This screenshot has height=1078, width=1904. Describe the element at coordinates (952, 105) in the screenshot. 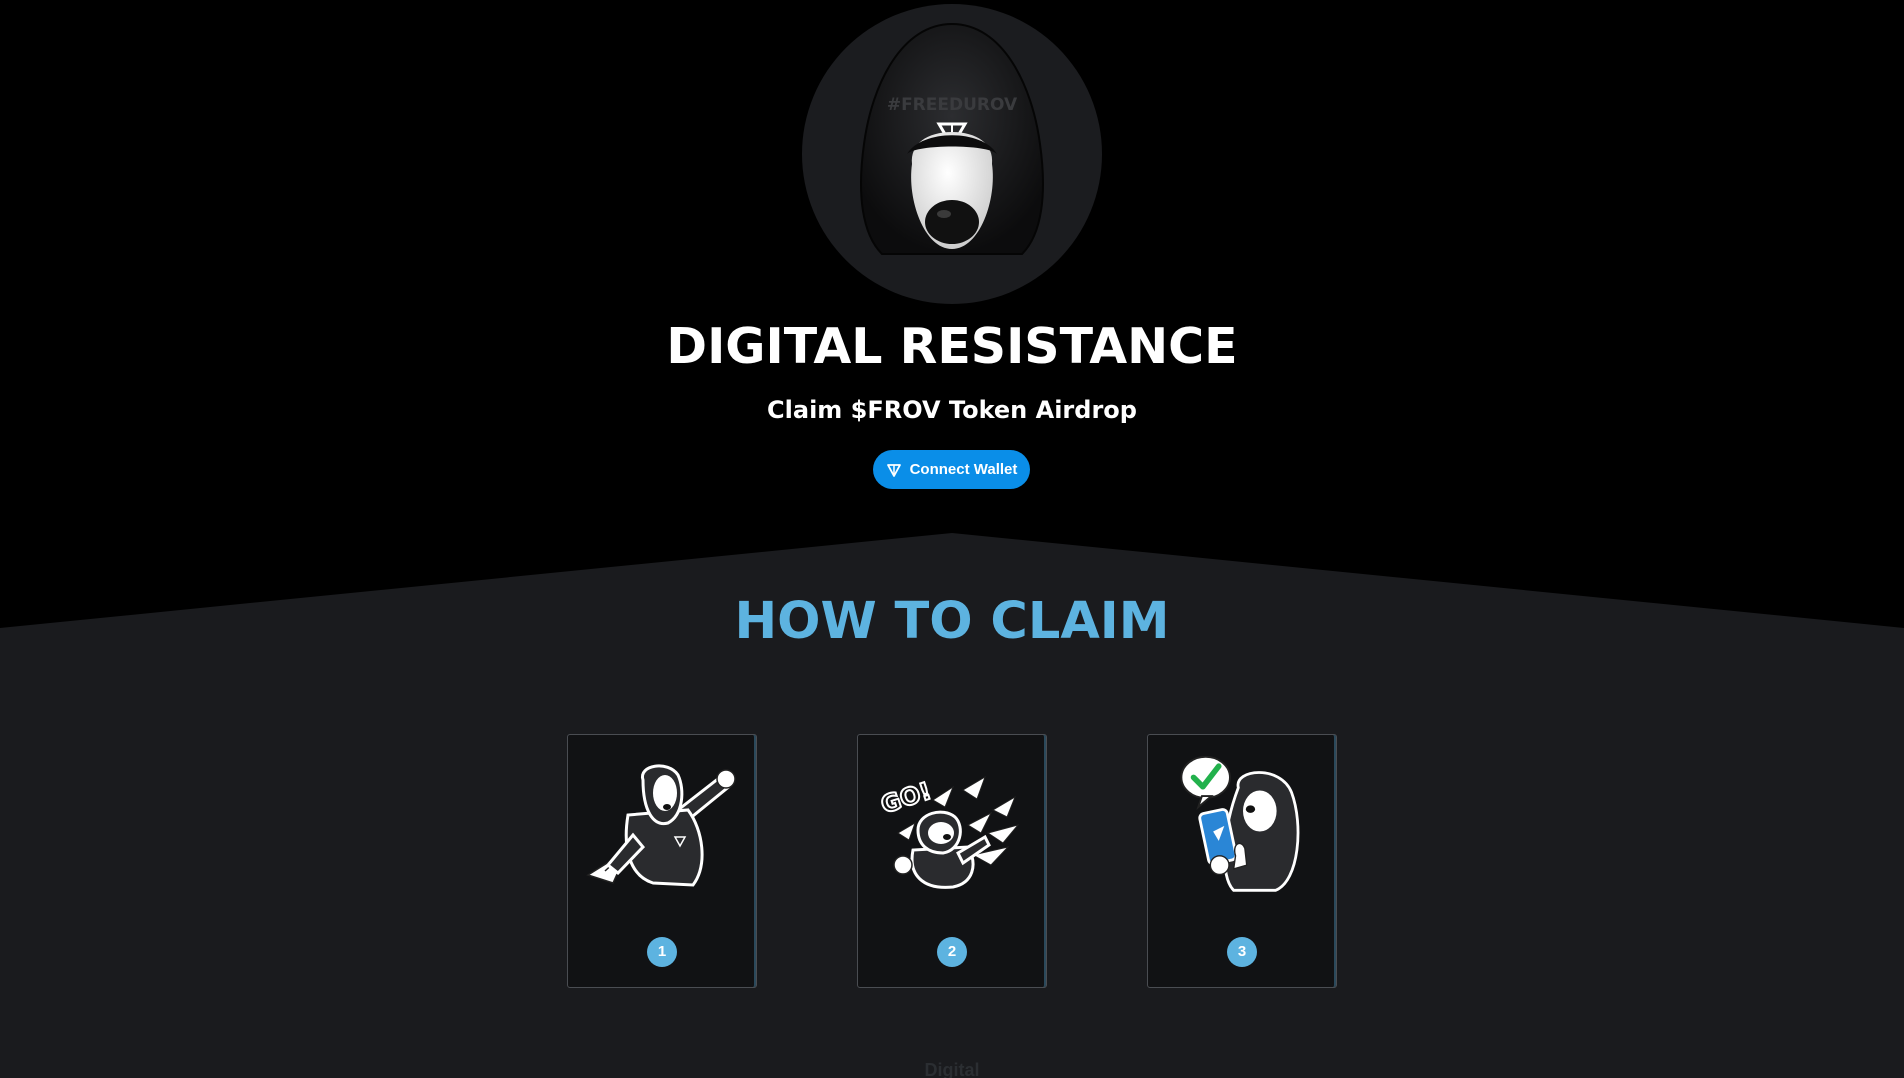

I see `svg-text: #FREEDUROV` at that location.